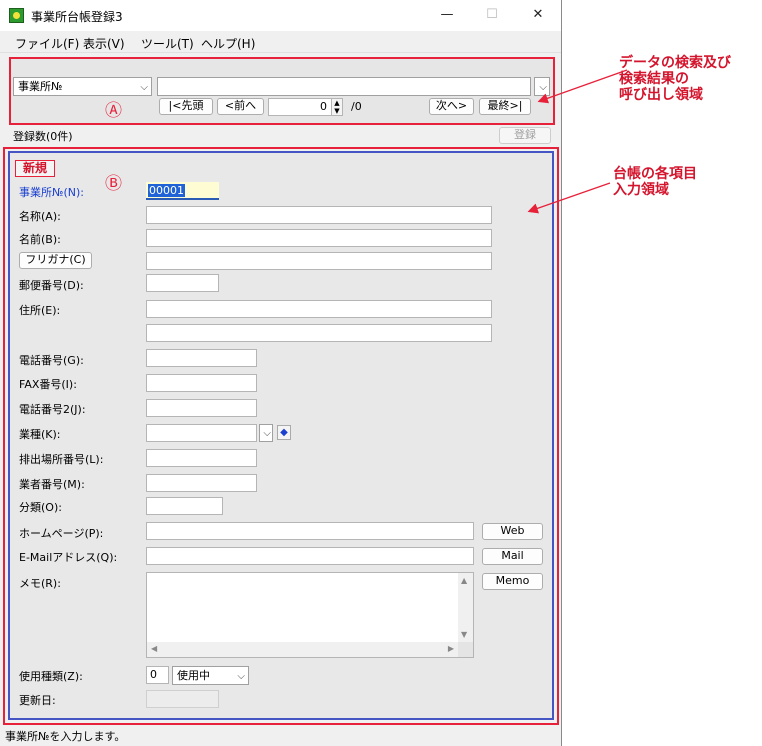  I want to click on arrow-to-area-a, so click(582, 86).